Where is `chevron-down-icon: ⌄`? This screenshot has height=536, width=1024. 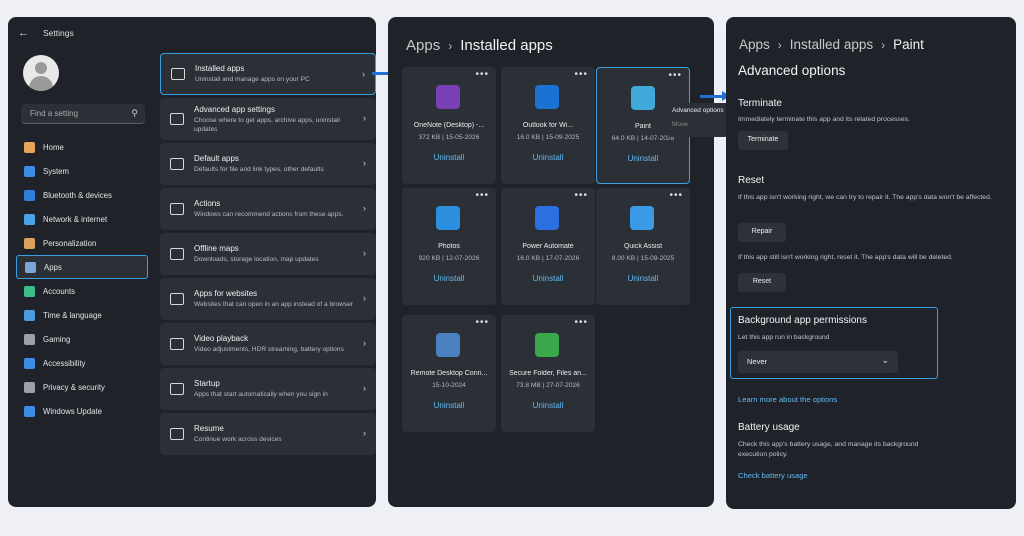
chevron-down-icon: ⌄ is located at coordinates (885, 360).